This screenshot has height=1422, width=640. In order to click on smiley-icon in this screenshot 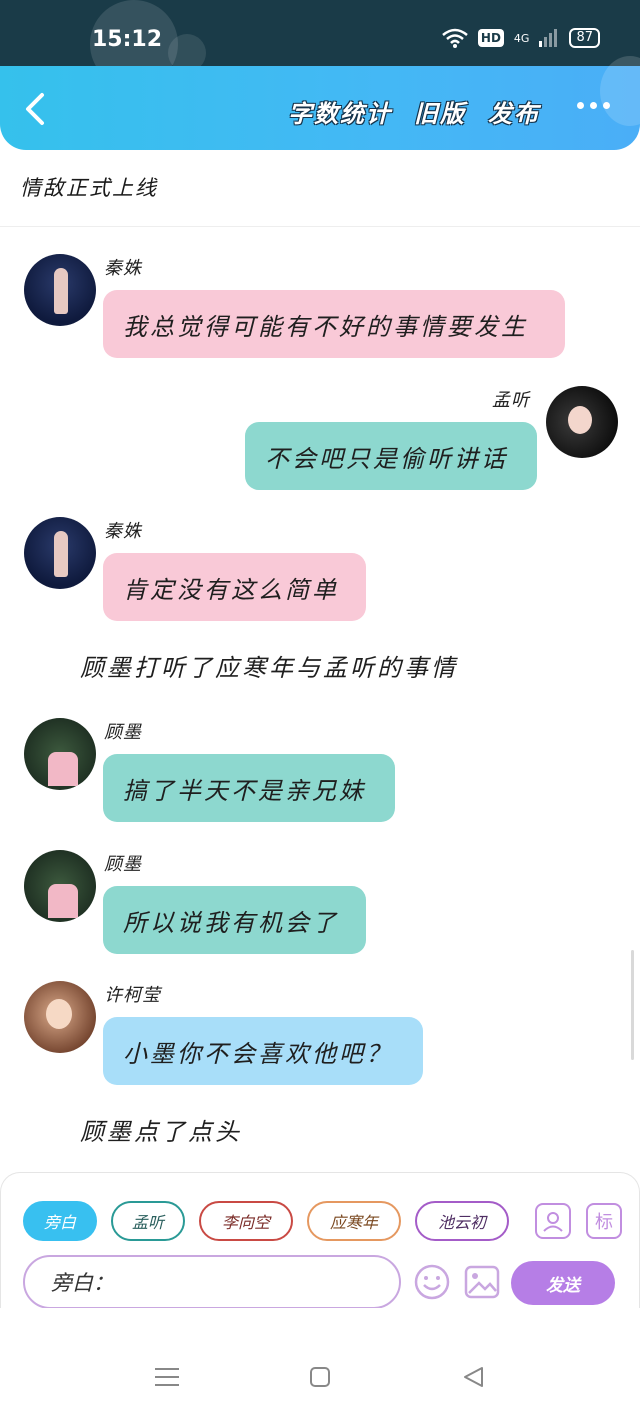, I will do `click(432, 1282)`.